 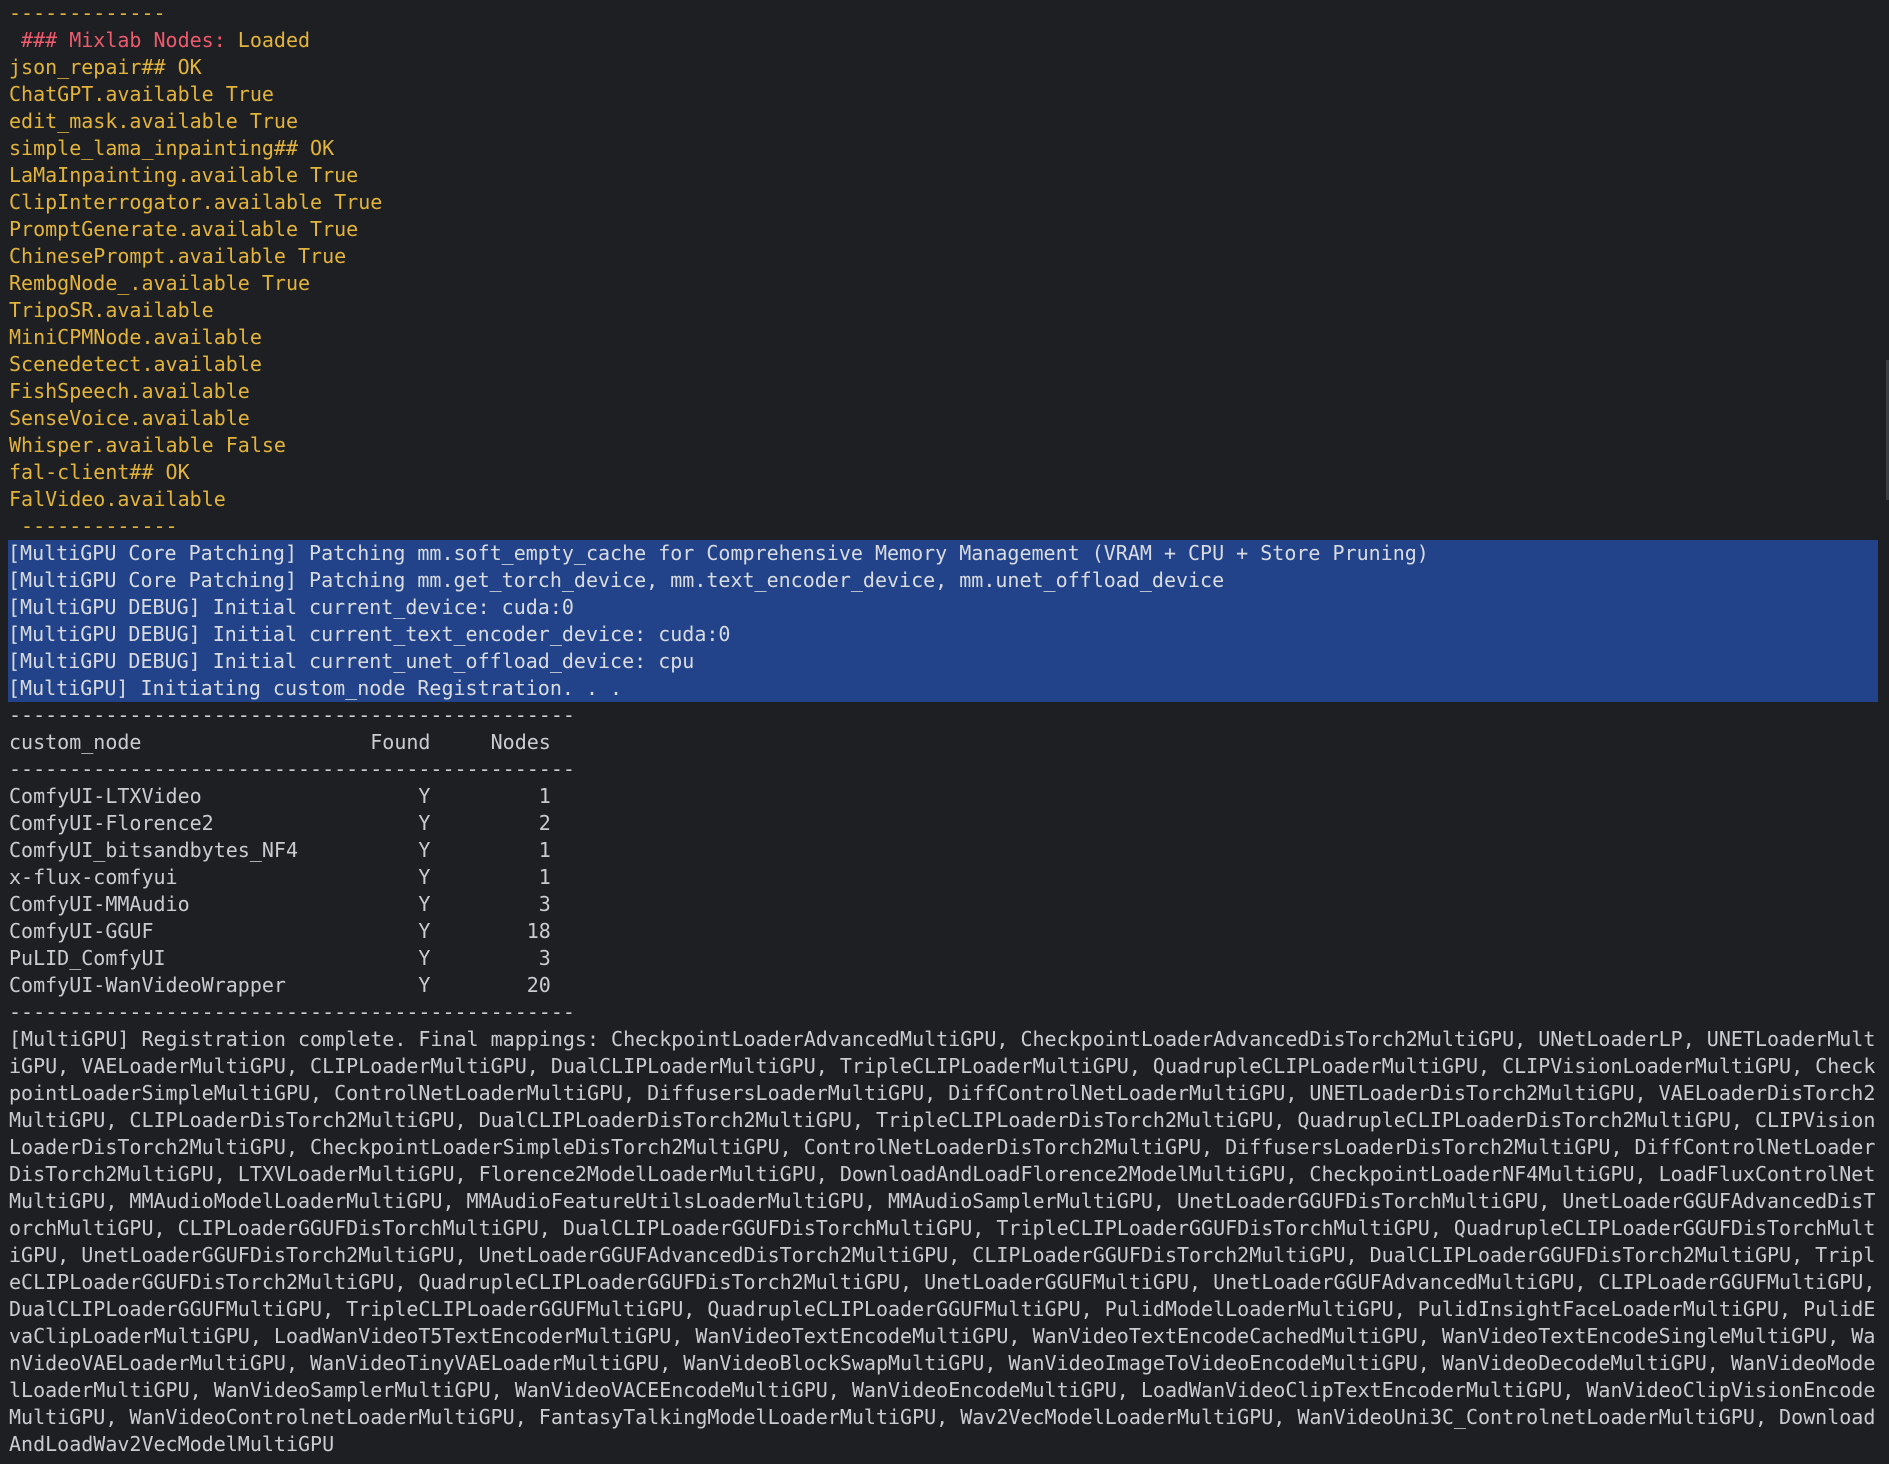 What do you see at coordinates (949, 40) in the screenshot?
I see `mixlab-header: ### Mixlab Nodes: Loaded` at bounding box center [949, 40].